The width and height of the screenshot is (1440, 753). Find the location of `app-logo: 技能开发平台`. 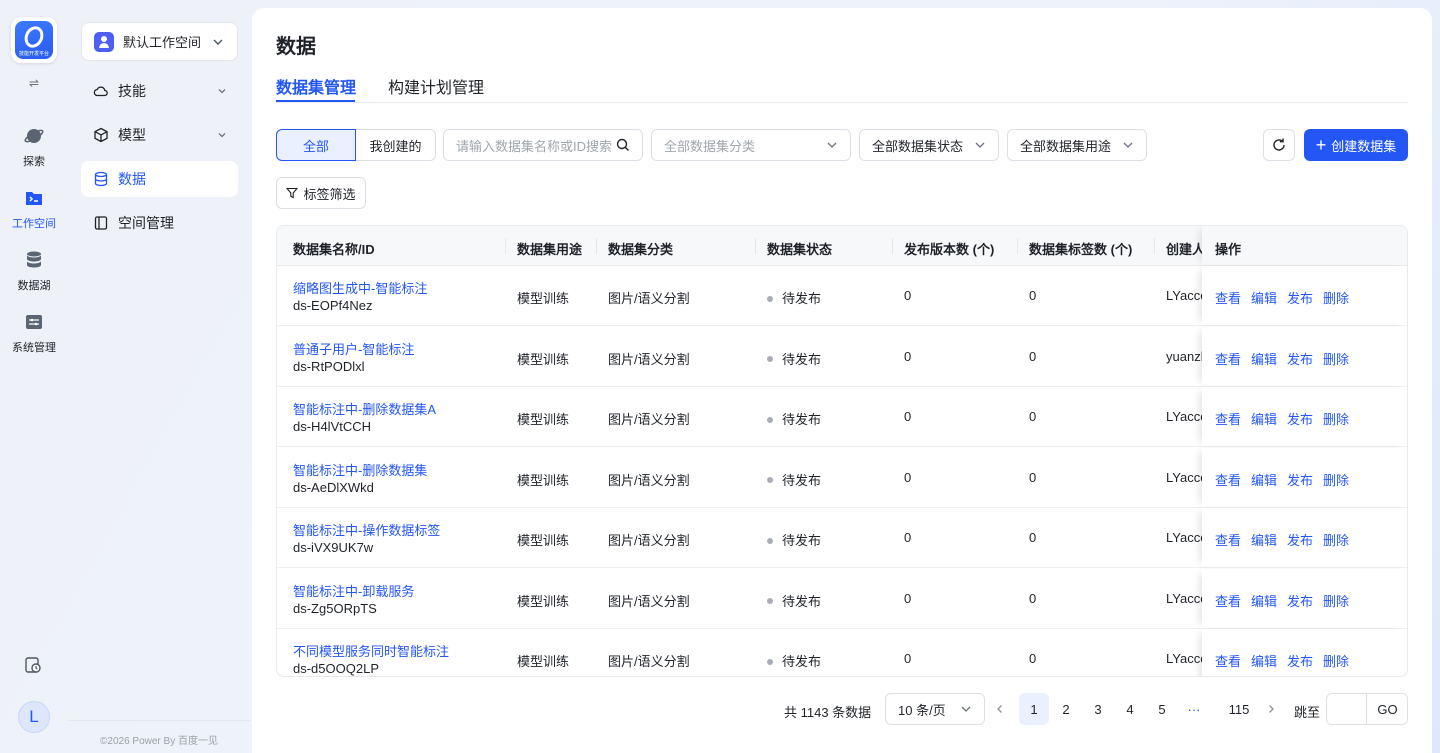

app-logo: 技能开发平台 is located at coordinates (34, 40).